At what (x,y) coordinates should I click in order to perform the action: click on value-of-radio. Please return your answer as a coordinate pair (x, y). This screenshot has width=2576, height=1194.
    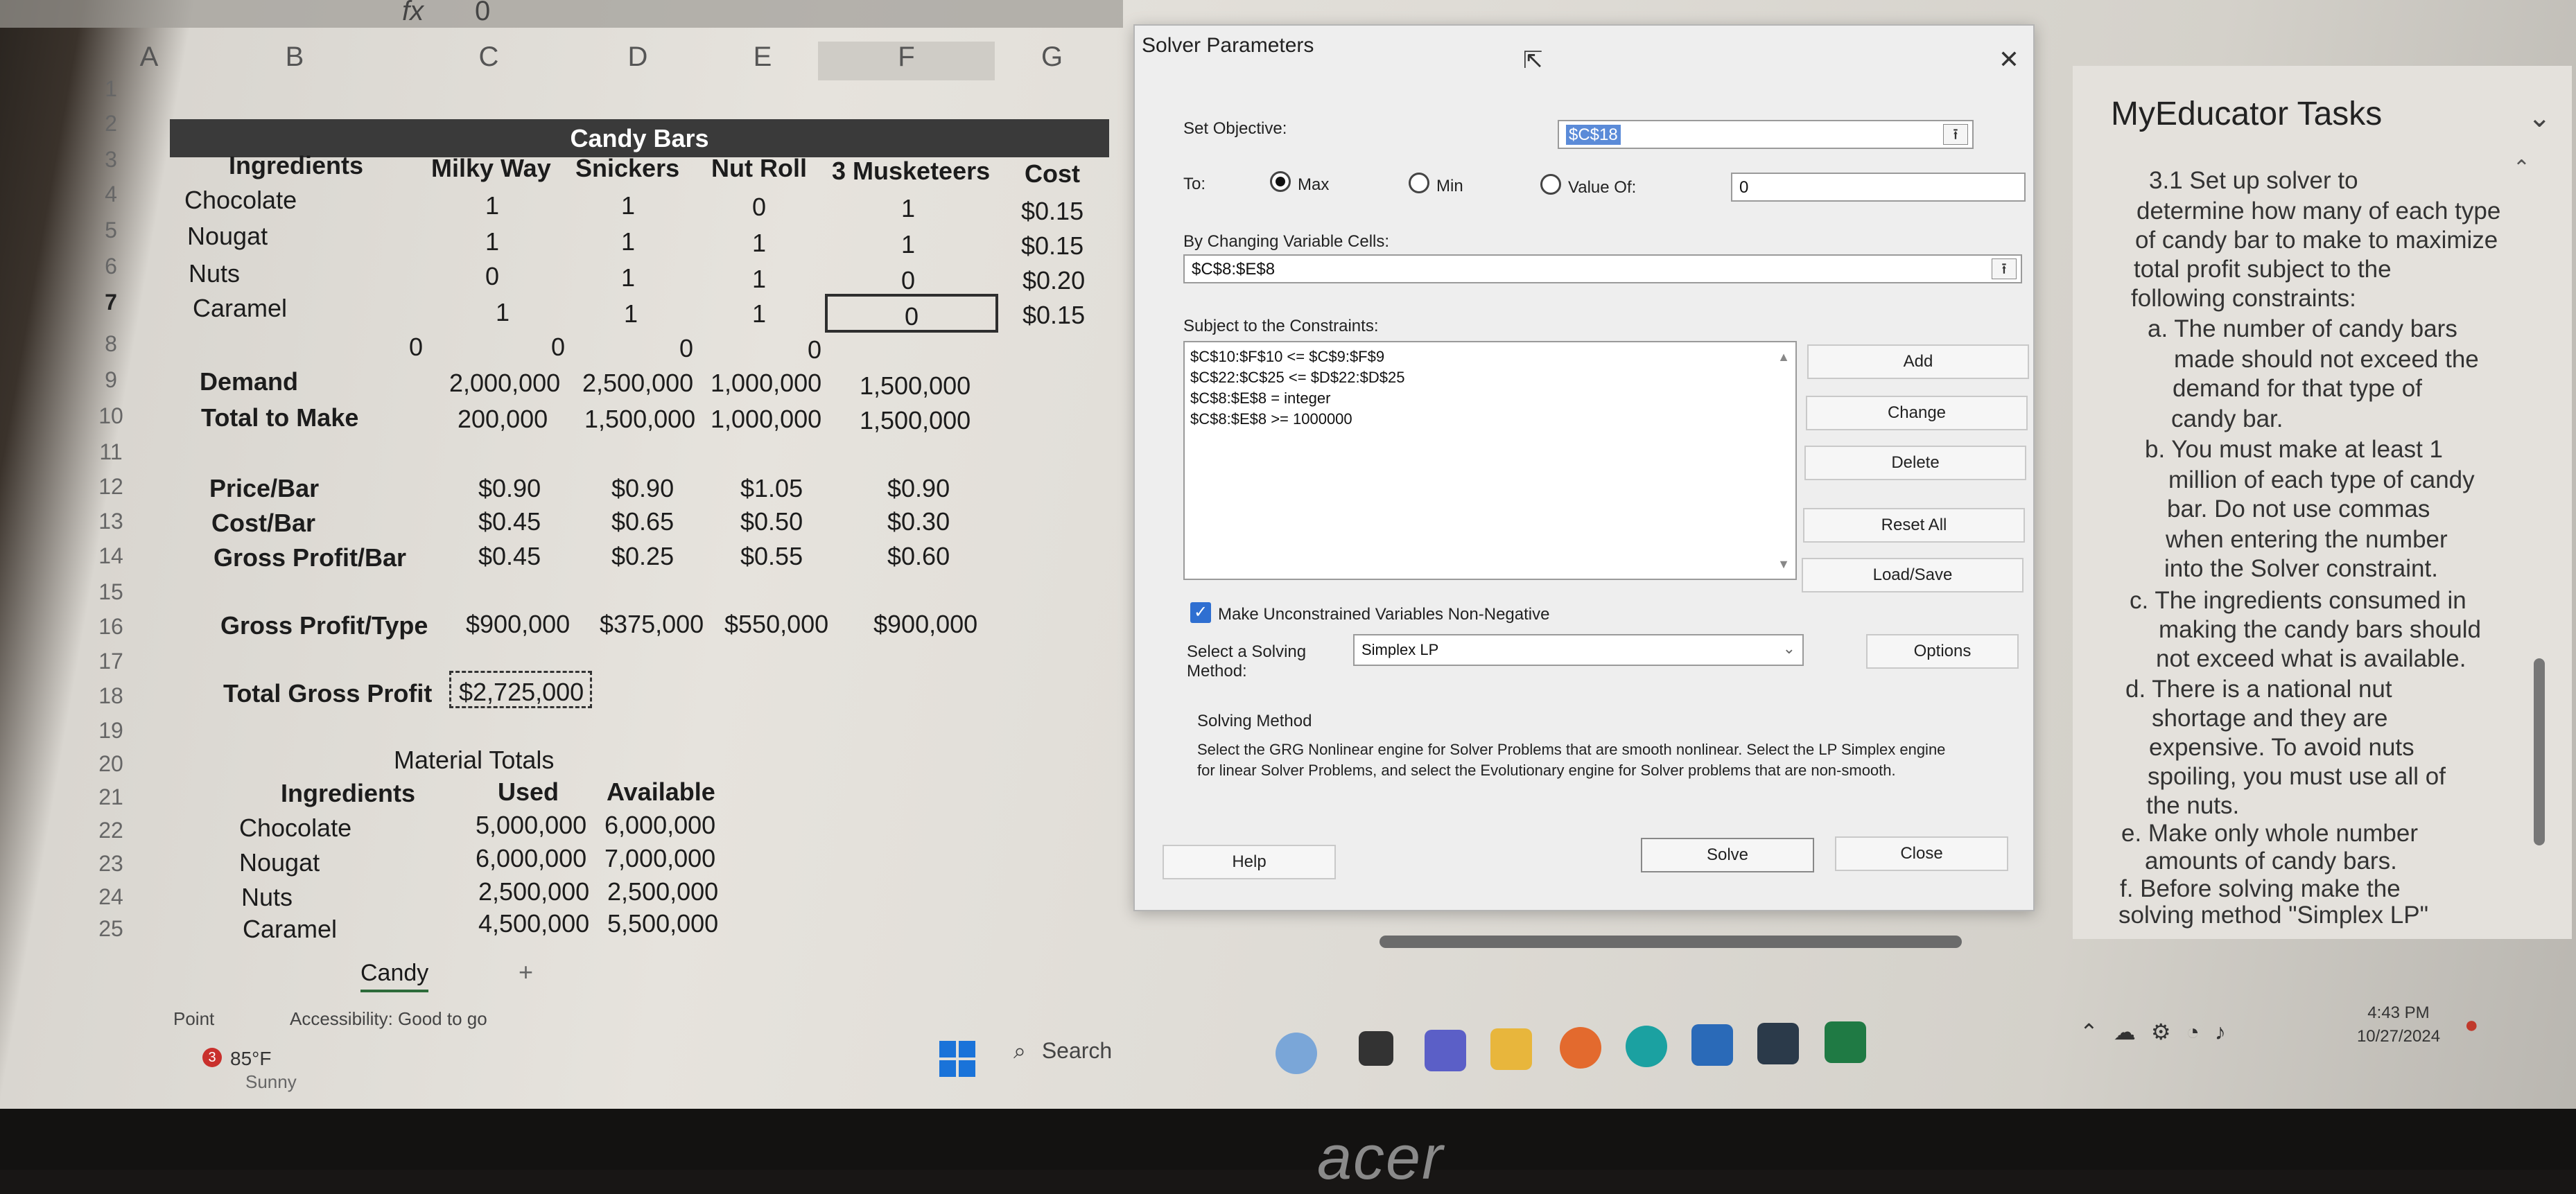
    Looking at the image, I should click on (1550, 184).